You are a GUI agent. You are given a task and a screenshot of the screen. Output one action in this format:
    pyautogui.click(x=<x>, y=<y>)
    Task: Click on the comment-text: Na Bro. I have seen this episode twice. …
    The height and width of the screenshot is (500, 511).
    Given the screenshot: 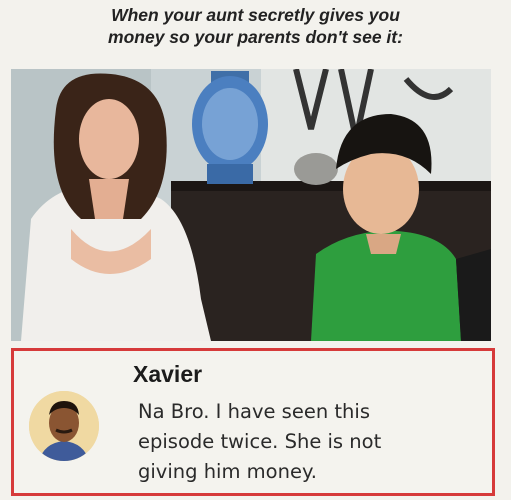 What is the action you would take?
    pyautogui.click(x=308, y=442)
    